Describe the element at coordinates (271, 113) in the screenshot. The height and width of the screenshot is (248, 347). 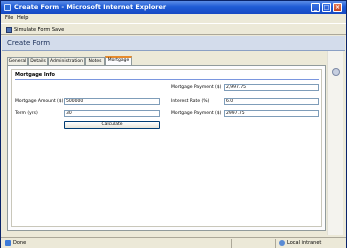
I see `mortgage-payment-bottom-field: 2997.75` at that location.